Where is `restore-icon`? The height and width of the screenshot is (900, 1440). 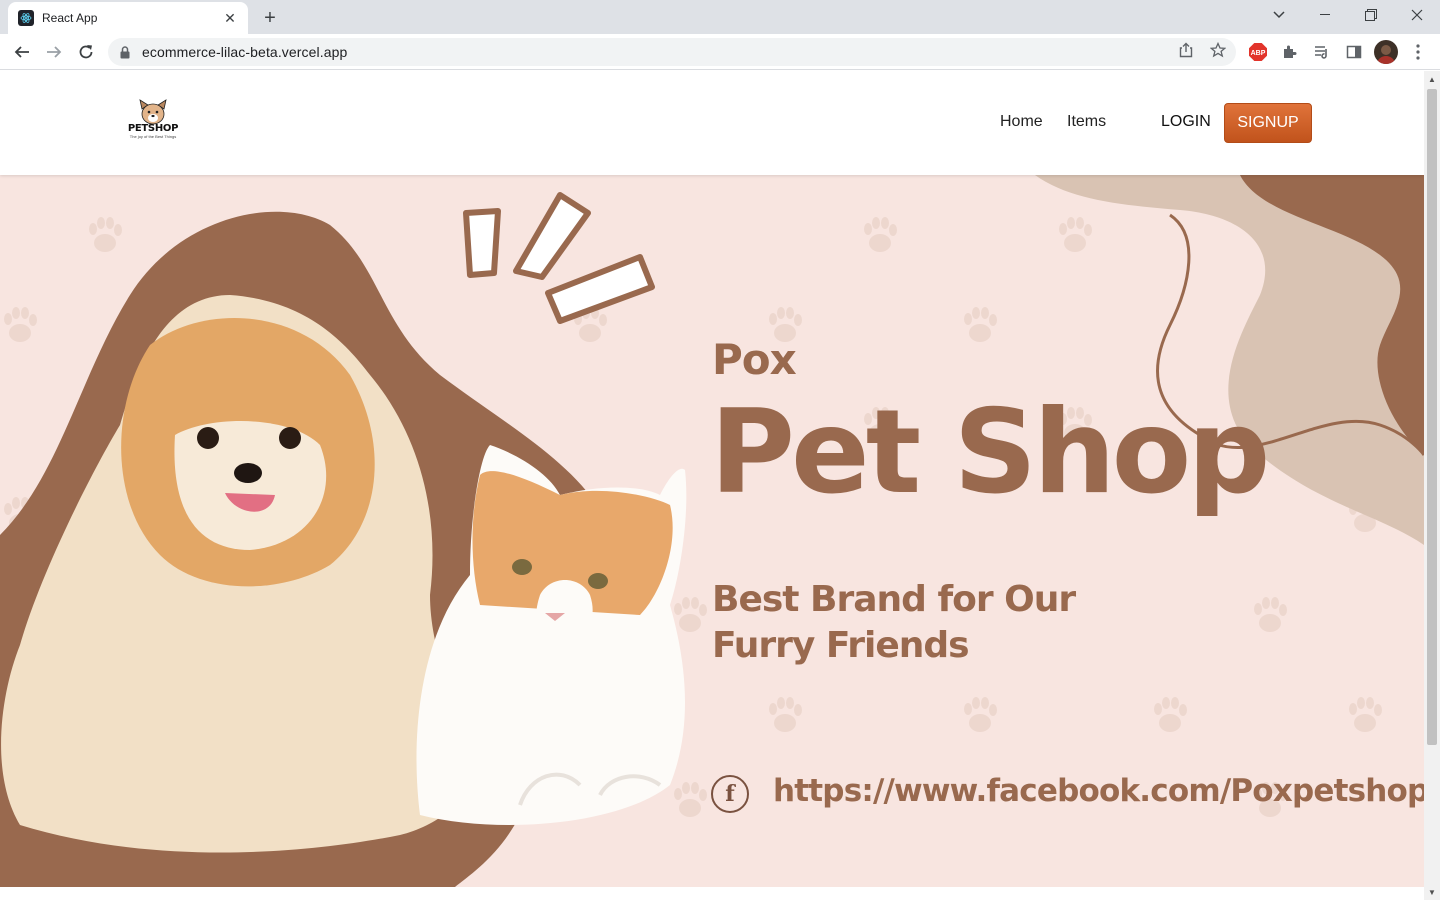
restore-icon is located at coordinates (1371, 15).